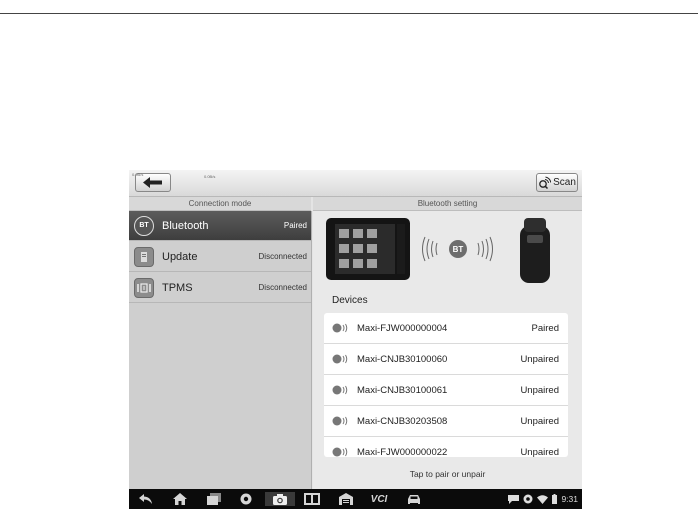 The width and height of the screenshot is (698, 509). What do you see at coordinates (214, 499) in the screenshot?
I see `recent-apps-icon` at bounding box center [214, 499].